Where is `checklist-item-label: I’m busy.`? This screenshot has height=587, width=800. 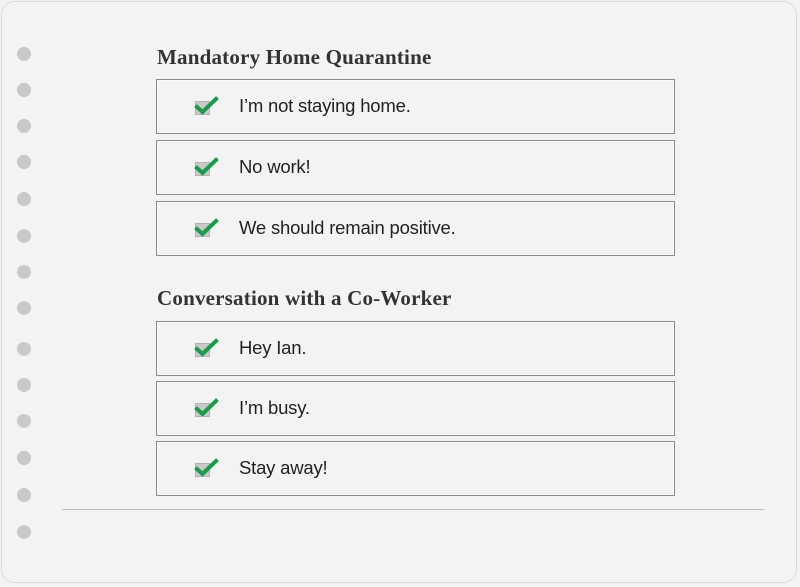 checklist-item-label: I’m busy. is located at coordinates (274, 407).